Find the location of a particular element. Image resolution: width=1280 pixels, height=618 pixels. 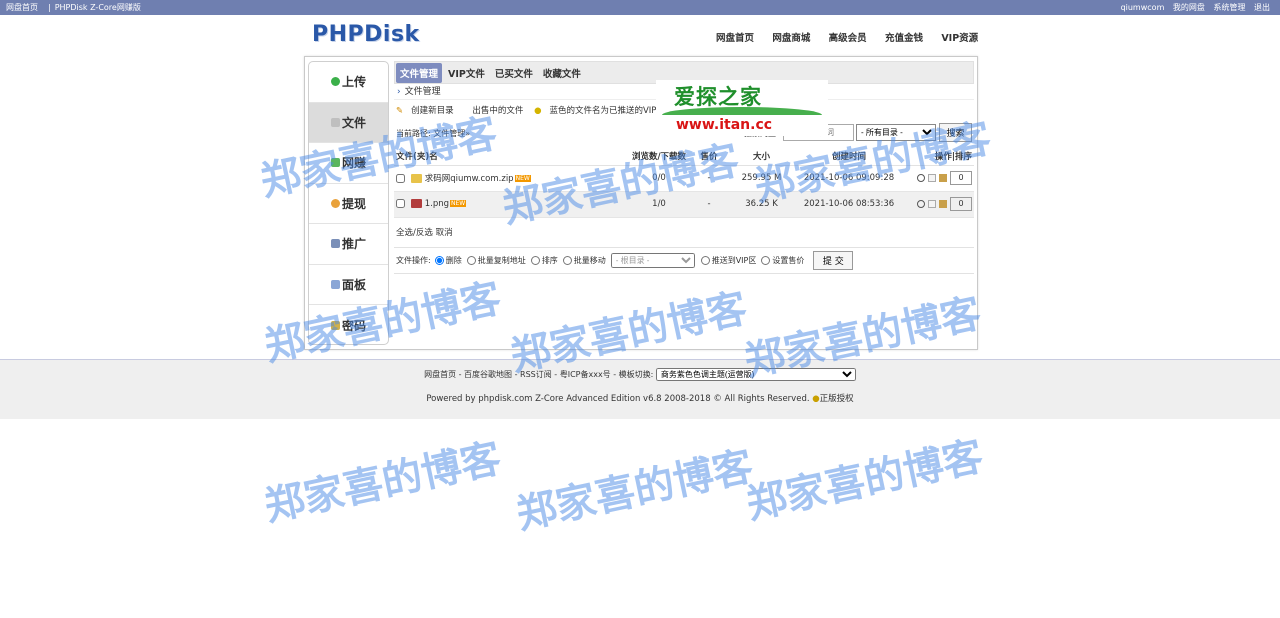

sidebar-item-label: 密码 is located at coordinates (353, 325).